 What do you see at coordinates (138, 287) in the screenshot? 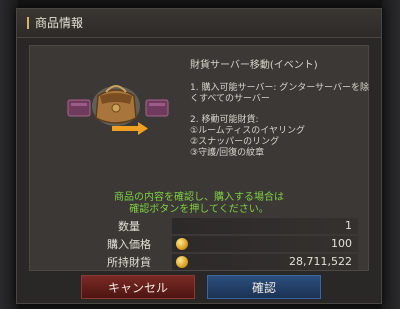
I see `cancel-button: キャンセル` at bounding box center [138, 287].